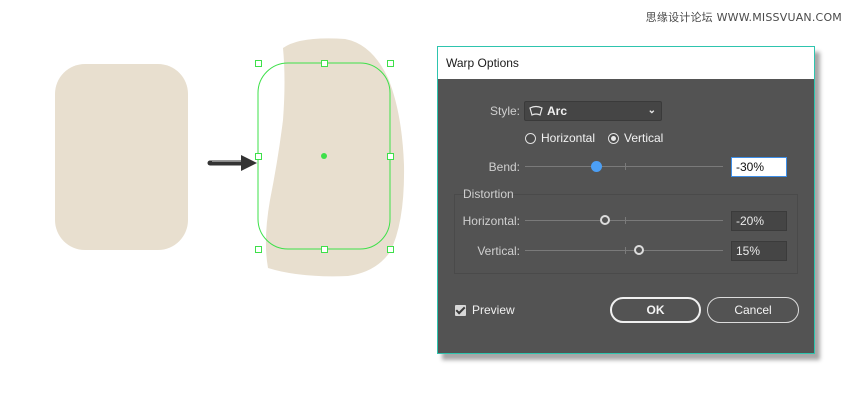 The height and width of the screenshot is (405, 850). What do you see at coordinates (753, 310) in the screenshot?
I see `cancel-button: Cancel` at bounding box center [753, 310].